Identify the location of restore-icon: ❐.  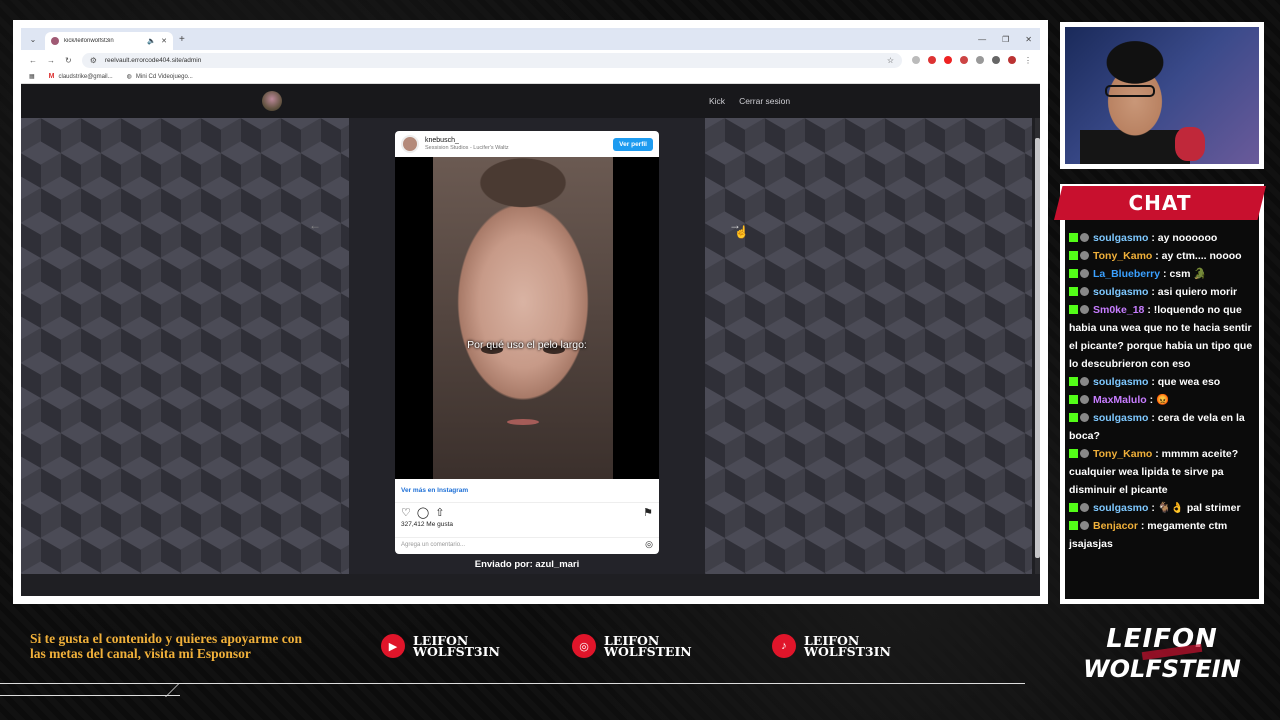
(1005, 39).